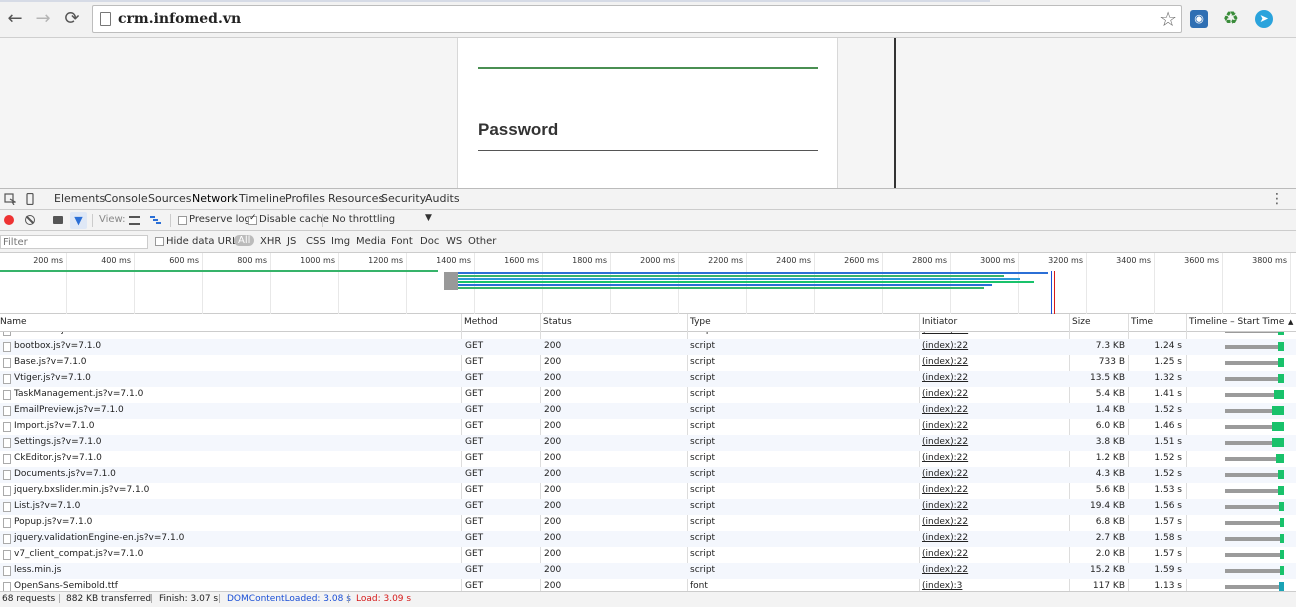 The height and width of the screenshot is (607, 1296). What do you see at coordinates (215, 198) in the screenshot?
I see `tab-network: Network` at bounding box center [215, 198].